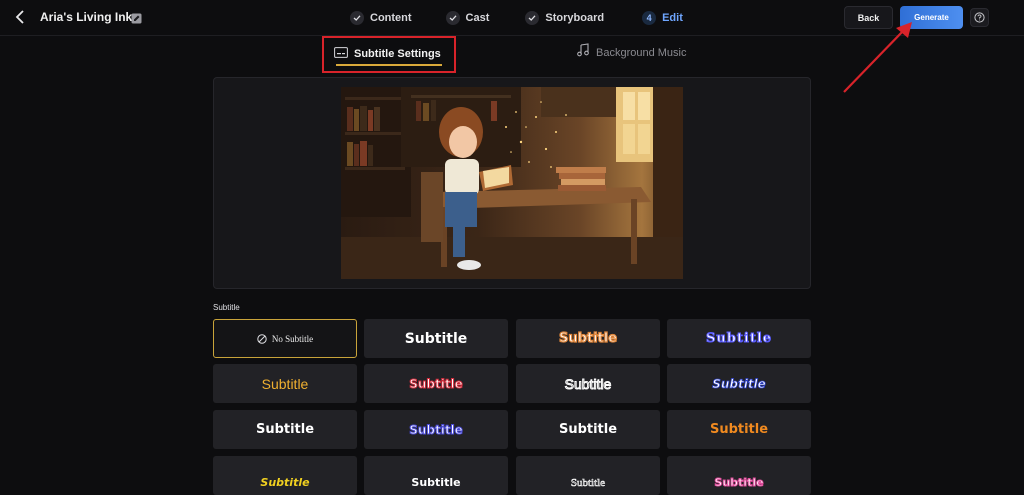 Image resolution: width=1024 pixels, height=495 pixels. I want to click on preview-image, so click(512, 183).